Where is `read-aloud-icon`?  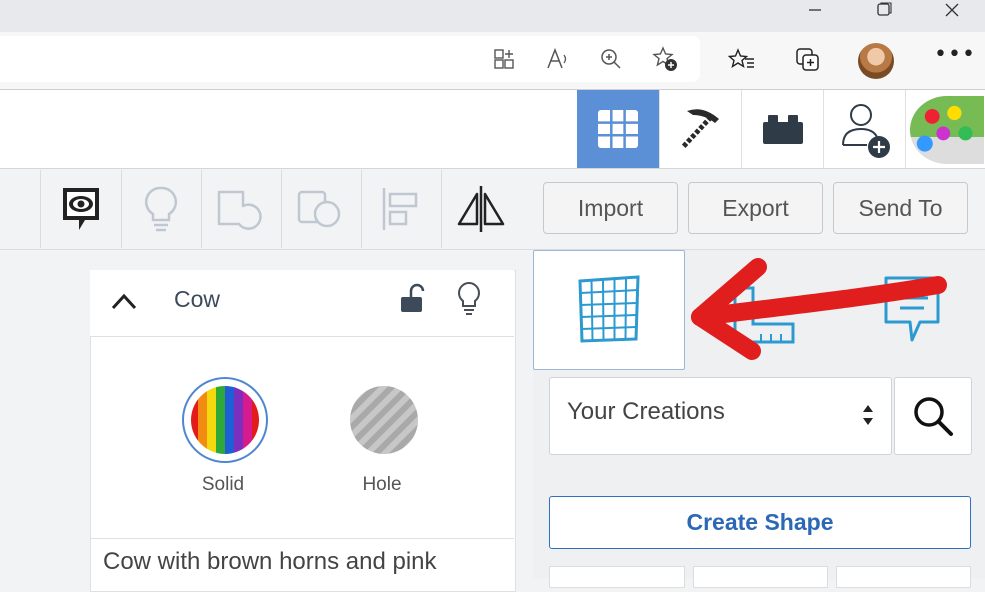
read-aloud-icon is located at coordinates (557, 58).